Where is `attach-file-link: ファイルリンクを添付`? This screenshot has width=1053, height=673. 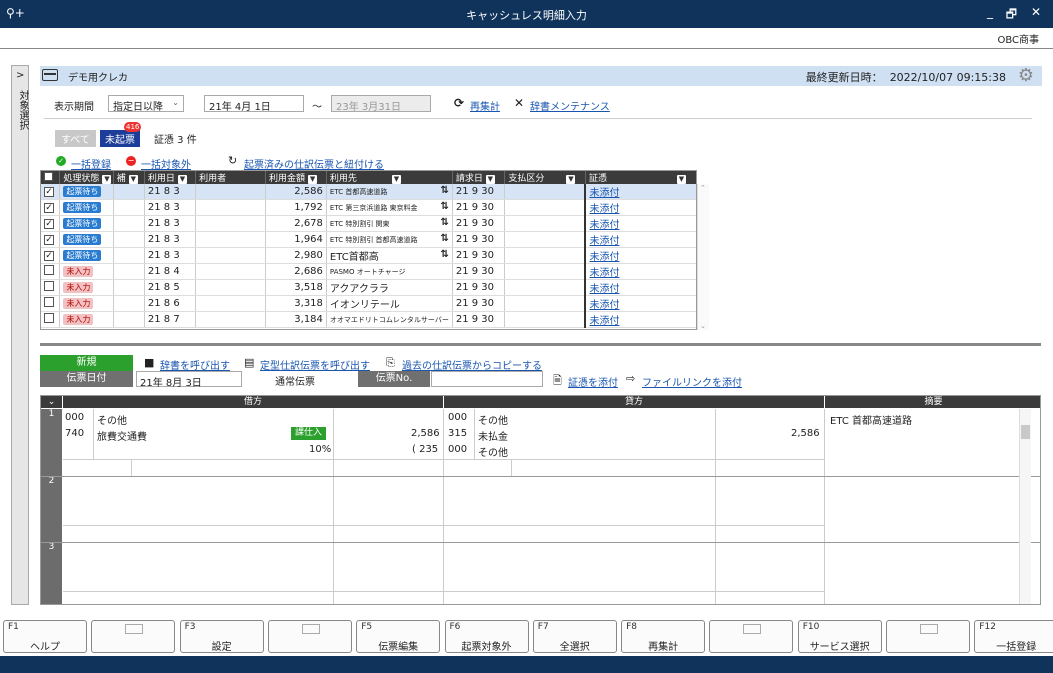
attach-file-link: ファイルリンクを添付 is located at coordinates (692, 381).